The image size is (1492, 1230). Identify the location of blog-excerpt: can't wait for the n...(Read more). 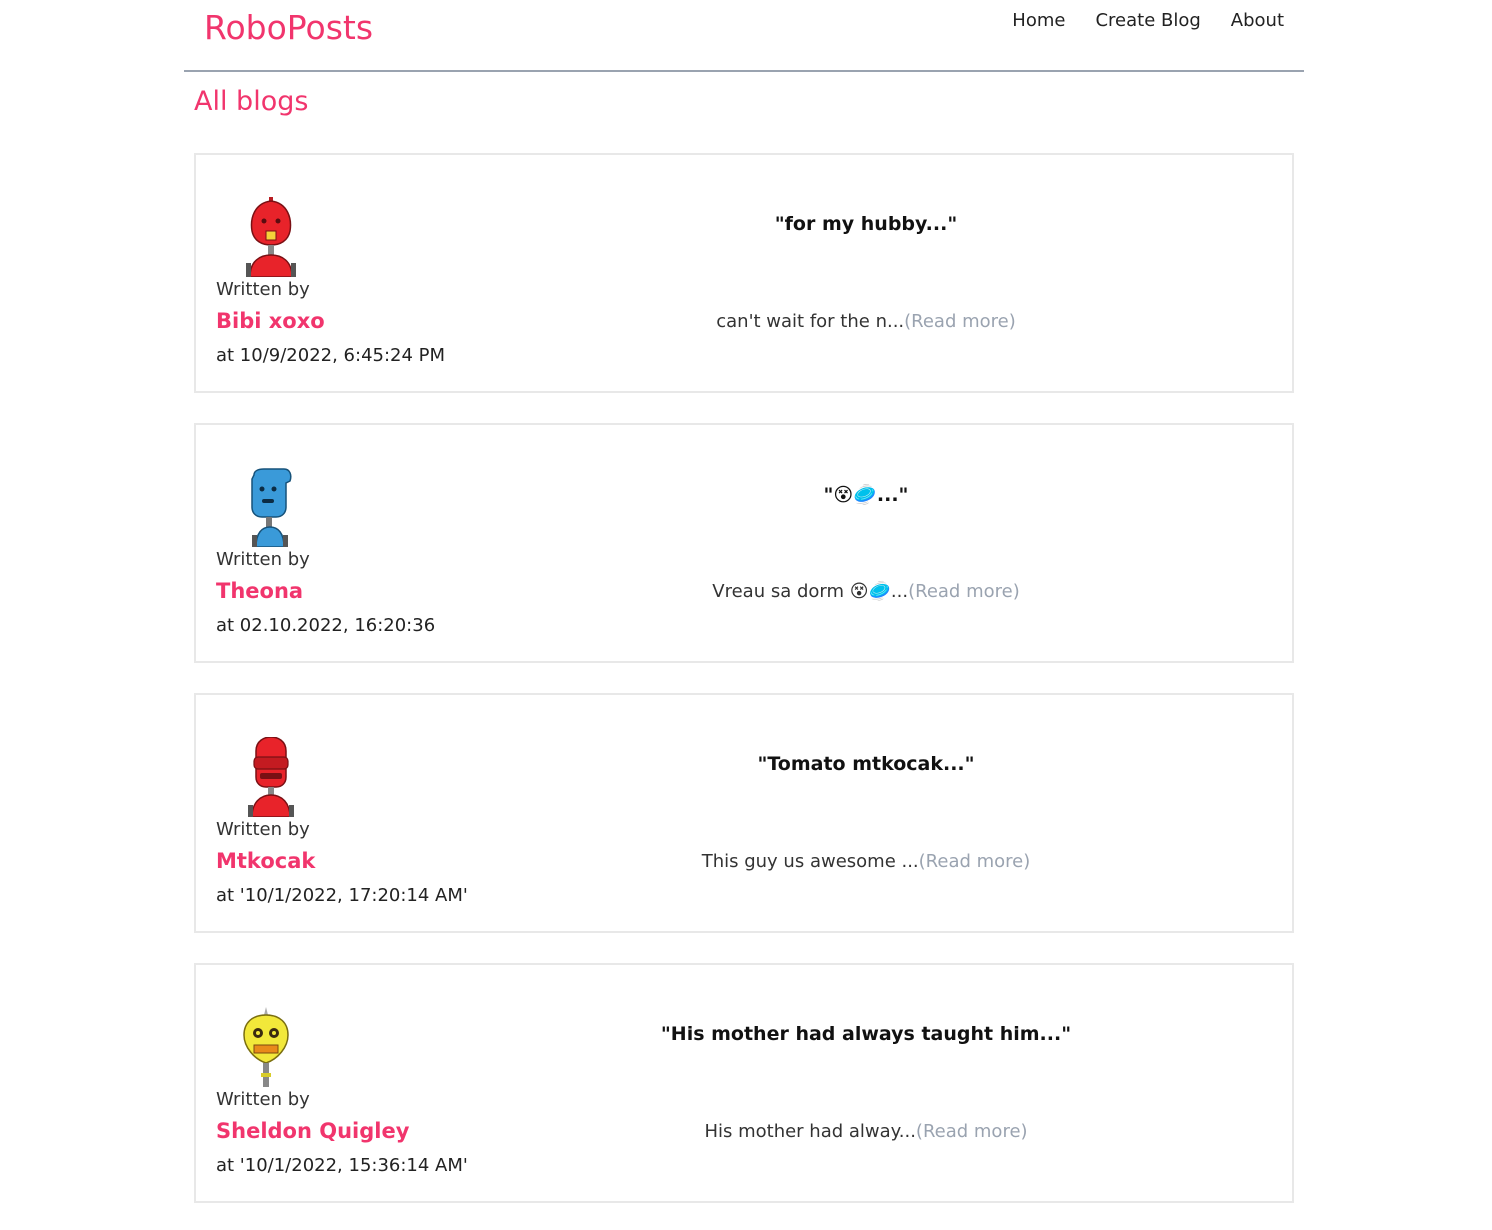
(866, 321).